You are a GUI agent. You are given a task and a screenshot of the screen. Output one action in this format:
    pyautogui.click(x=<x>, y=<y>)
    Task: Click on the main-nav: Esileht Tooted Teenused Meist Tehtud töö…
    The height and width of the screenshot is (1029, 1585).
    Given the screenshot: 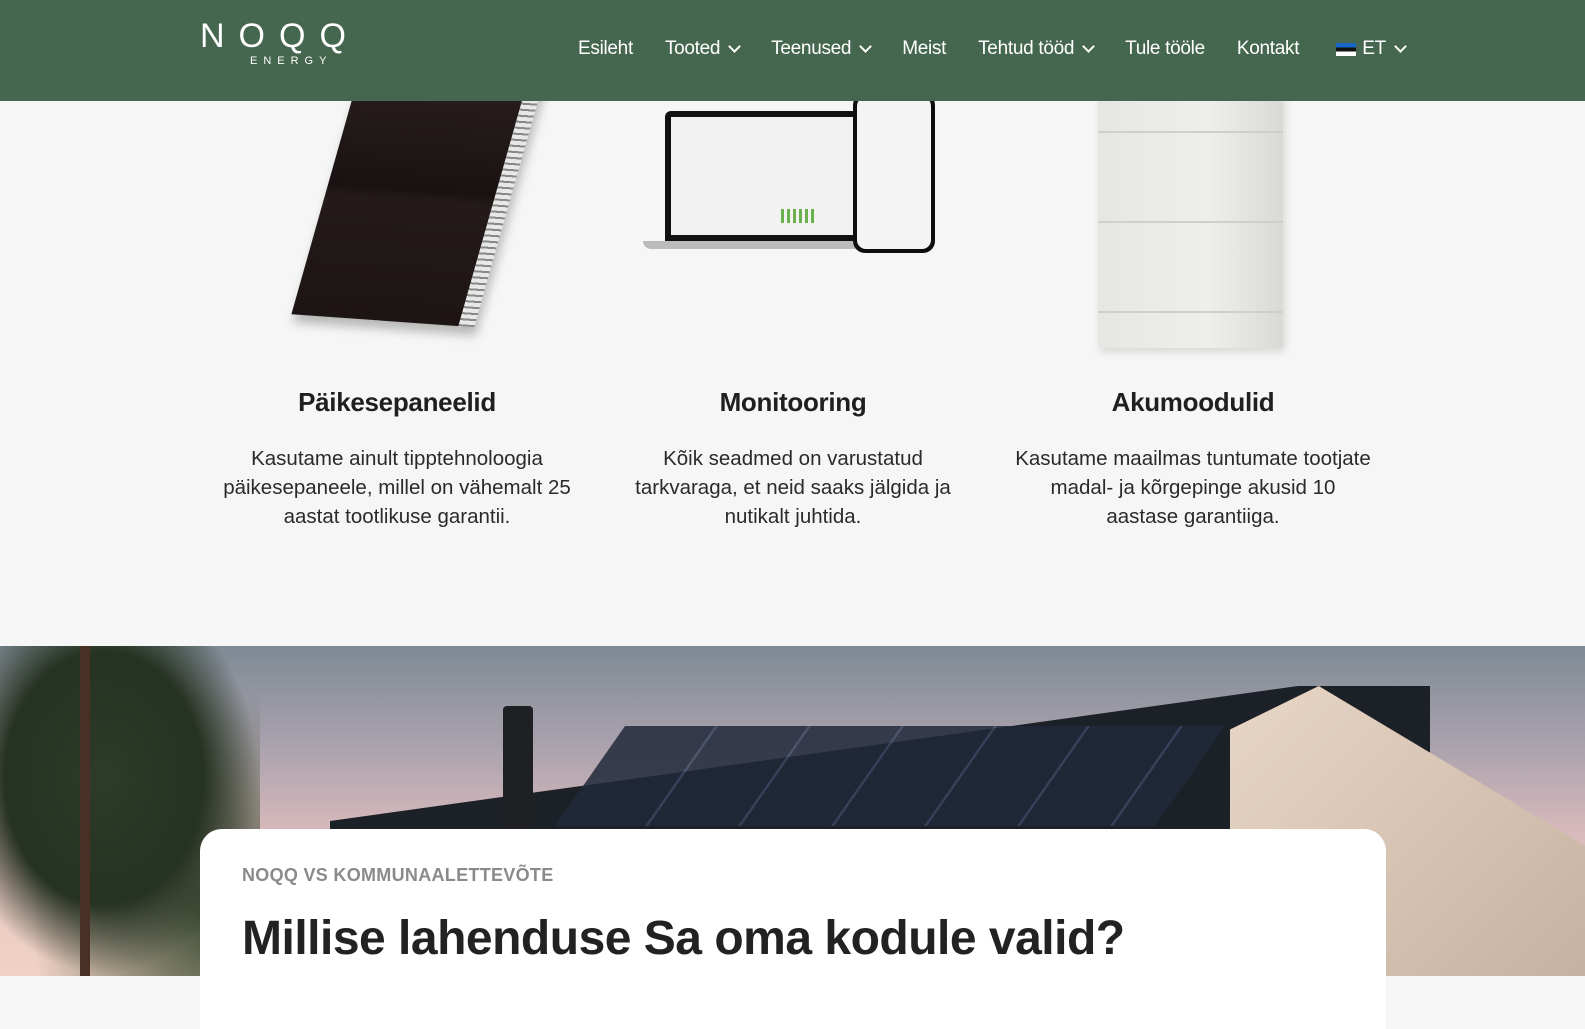 What is the action you would take?
    pyautogui.click(x=992, y=49)
    